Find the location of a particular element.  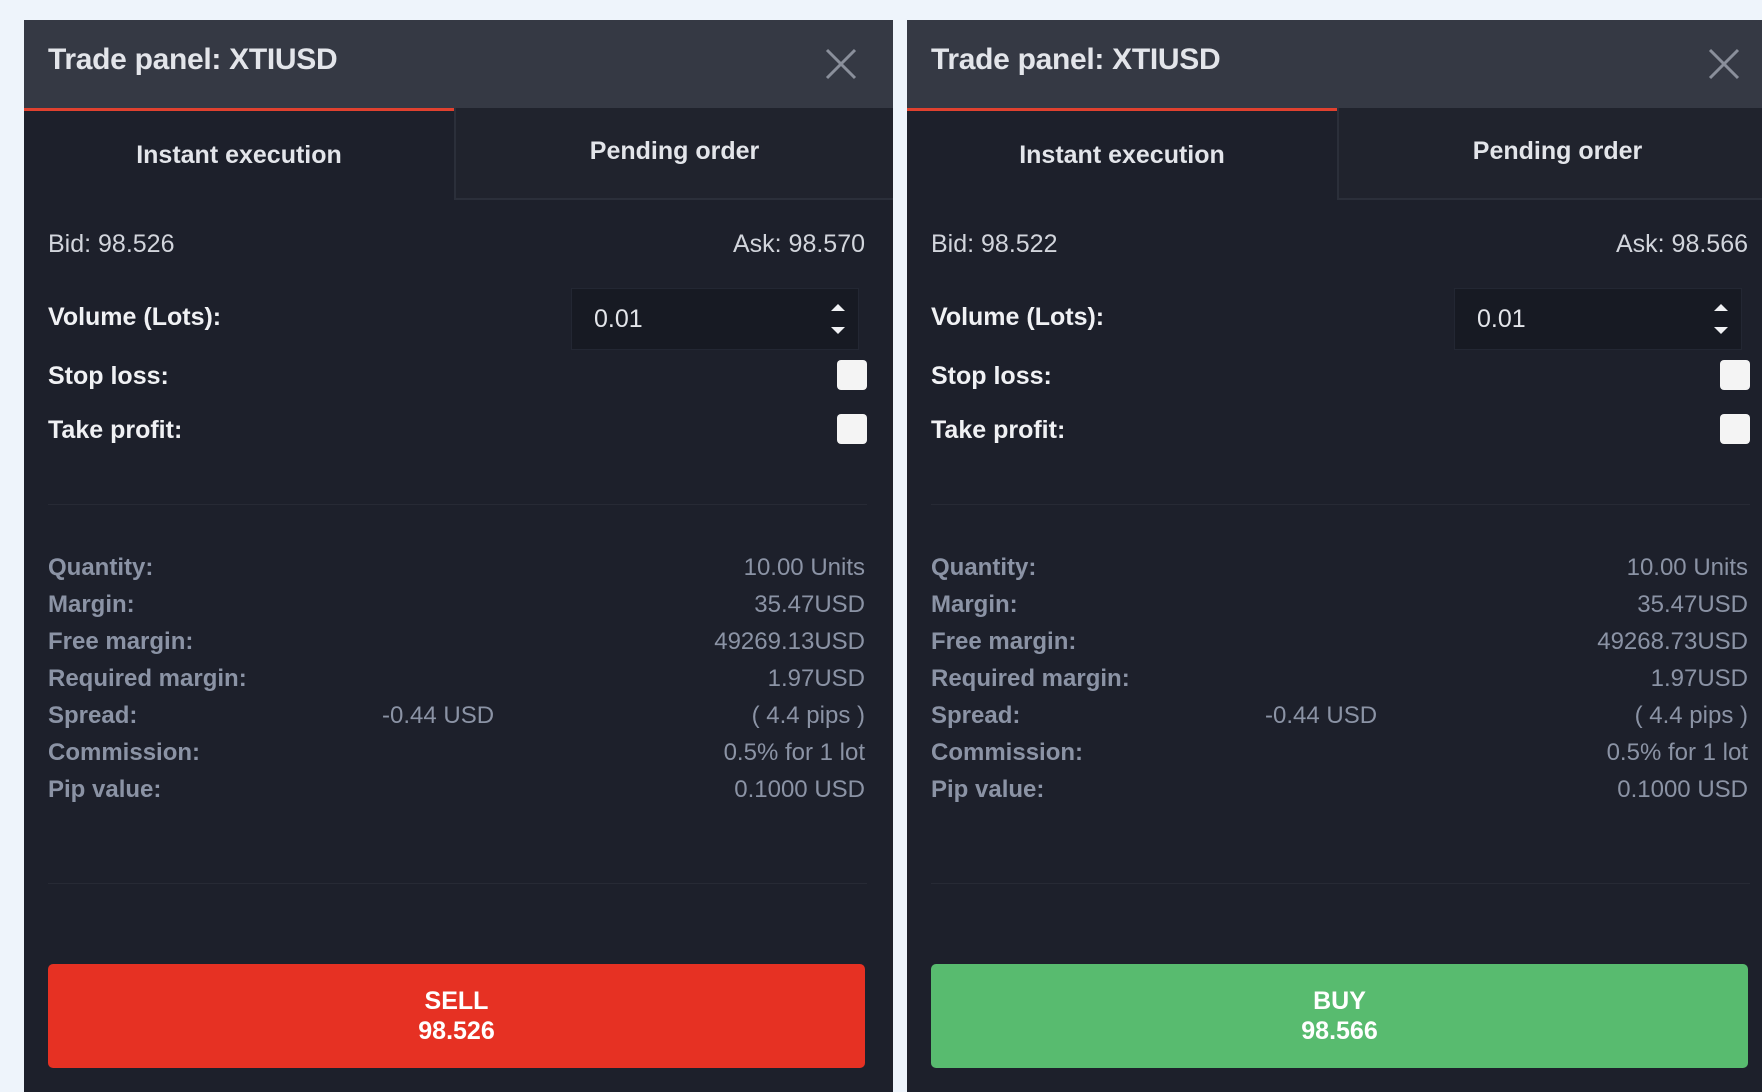

buy-button-label: BUY is located at coordinates (1339, 1001).